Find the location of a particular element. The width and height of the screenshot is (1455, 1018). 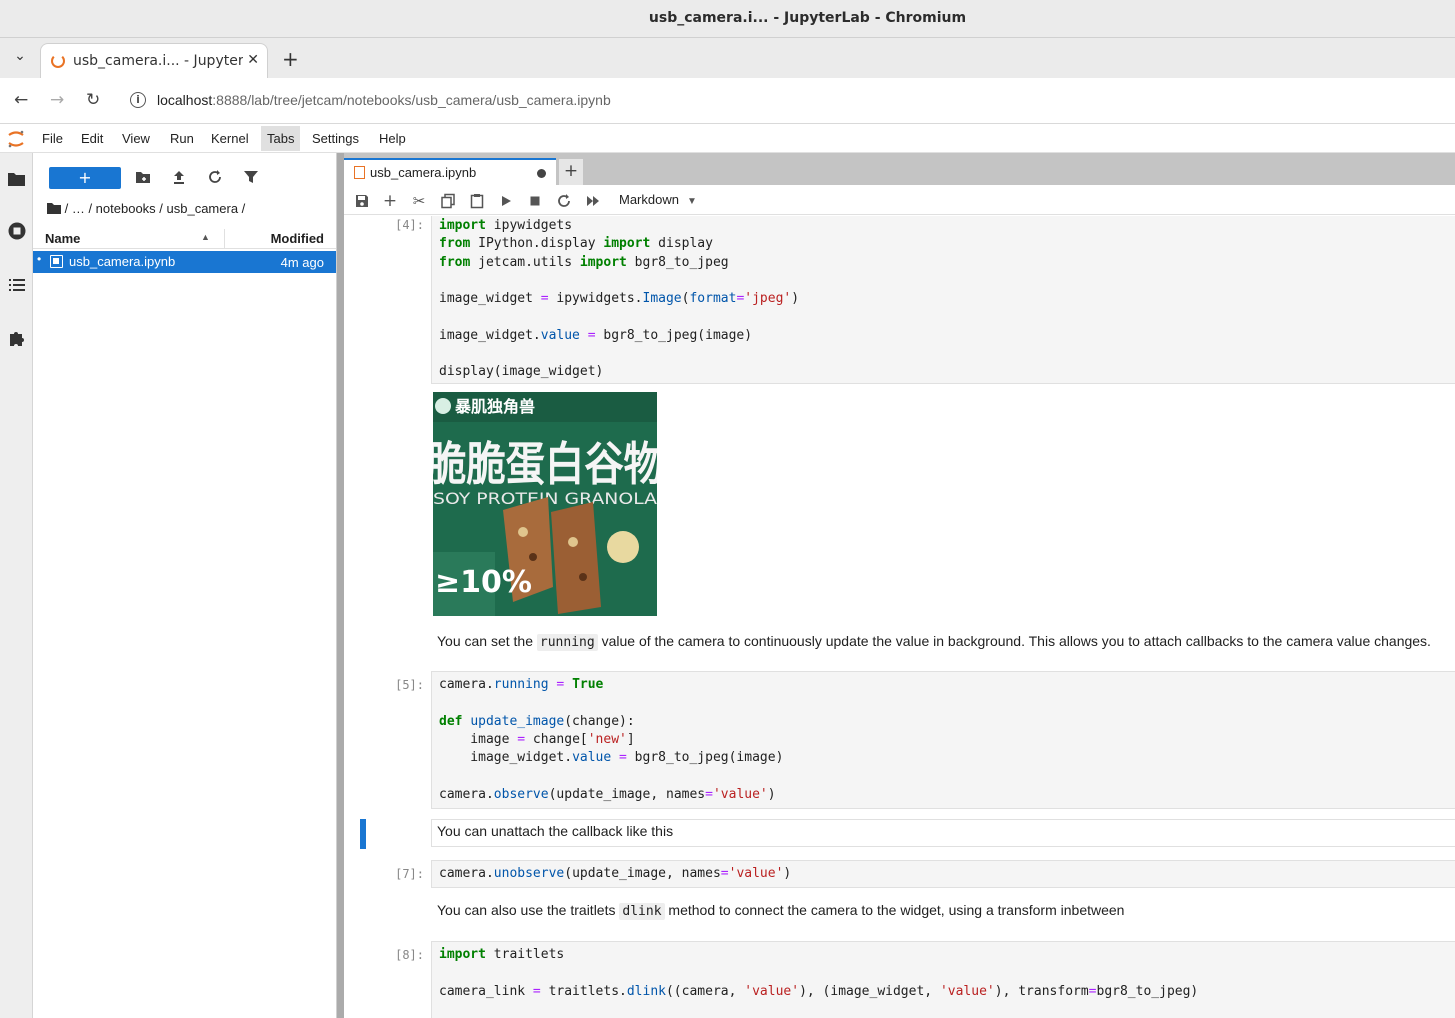

camera-output-image: 暴肌独角兽 脆脆蛋白谷物 SOY PROTEIN GRANOLA ≥10% is located at coordinates (545, 504).